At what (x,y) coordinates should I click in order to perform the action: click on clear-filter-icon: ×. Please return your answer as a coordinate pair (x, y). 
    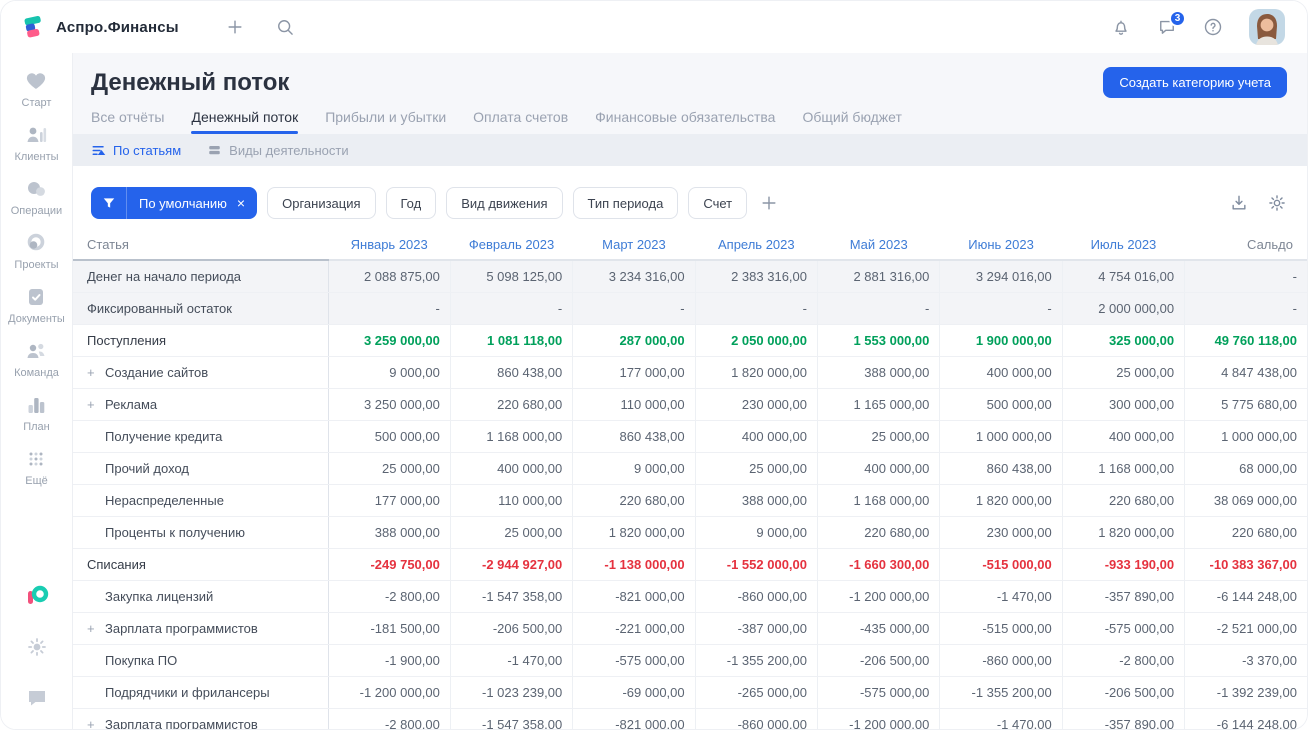
    Looking at the image, I should click on (246, 203).